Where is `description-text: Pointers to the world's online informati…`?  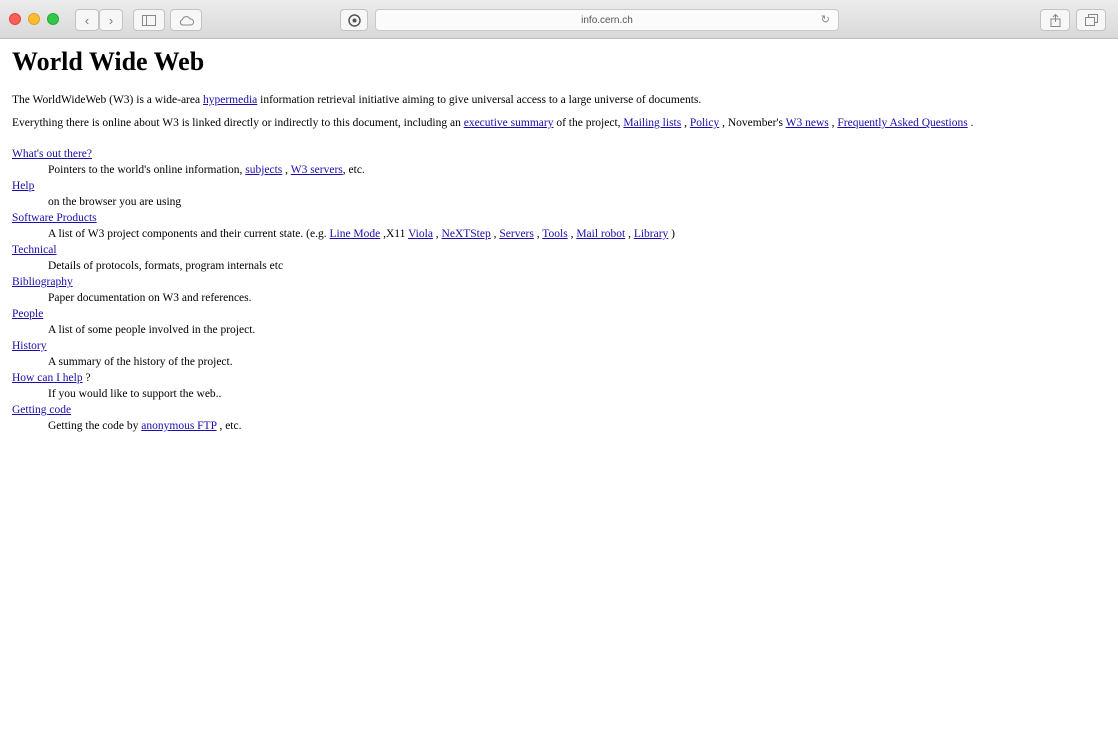
description-text: Pointers to the world's online informati… is located at coordinates (145, 170).